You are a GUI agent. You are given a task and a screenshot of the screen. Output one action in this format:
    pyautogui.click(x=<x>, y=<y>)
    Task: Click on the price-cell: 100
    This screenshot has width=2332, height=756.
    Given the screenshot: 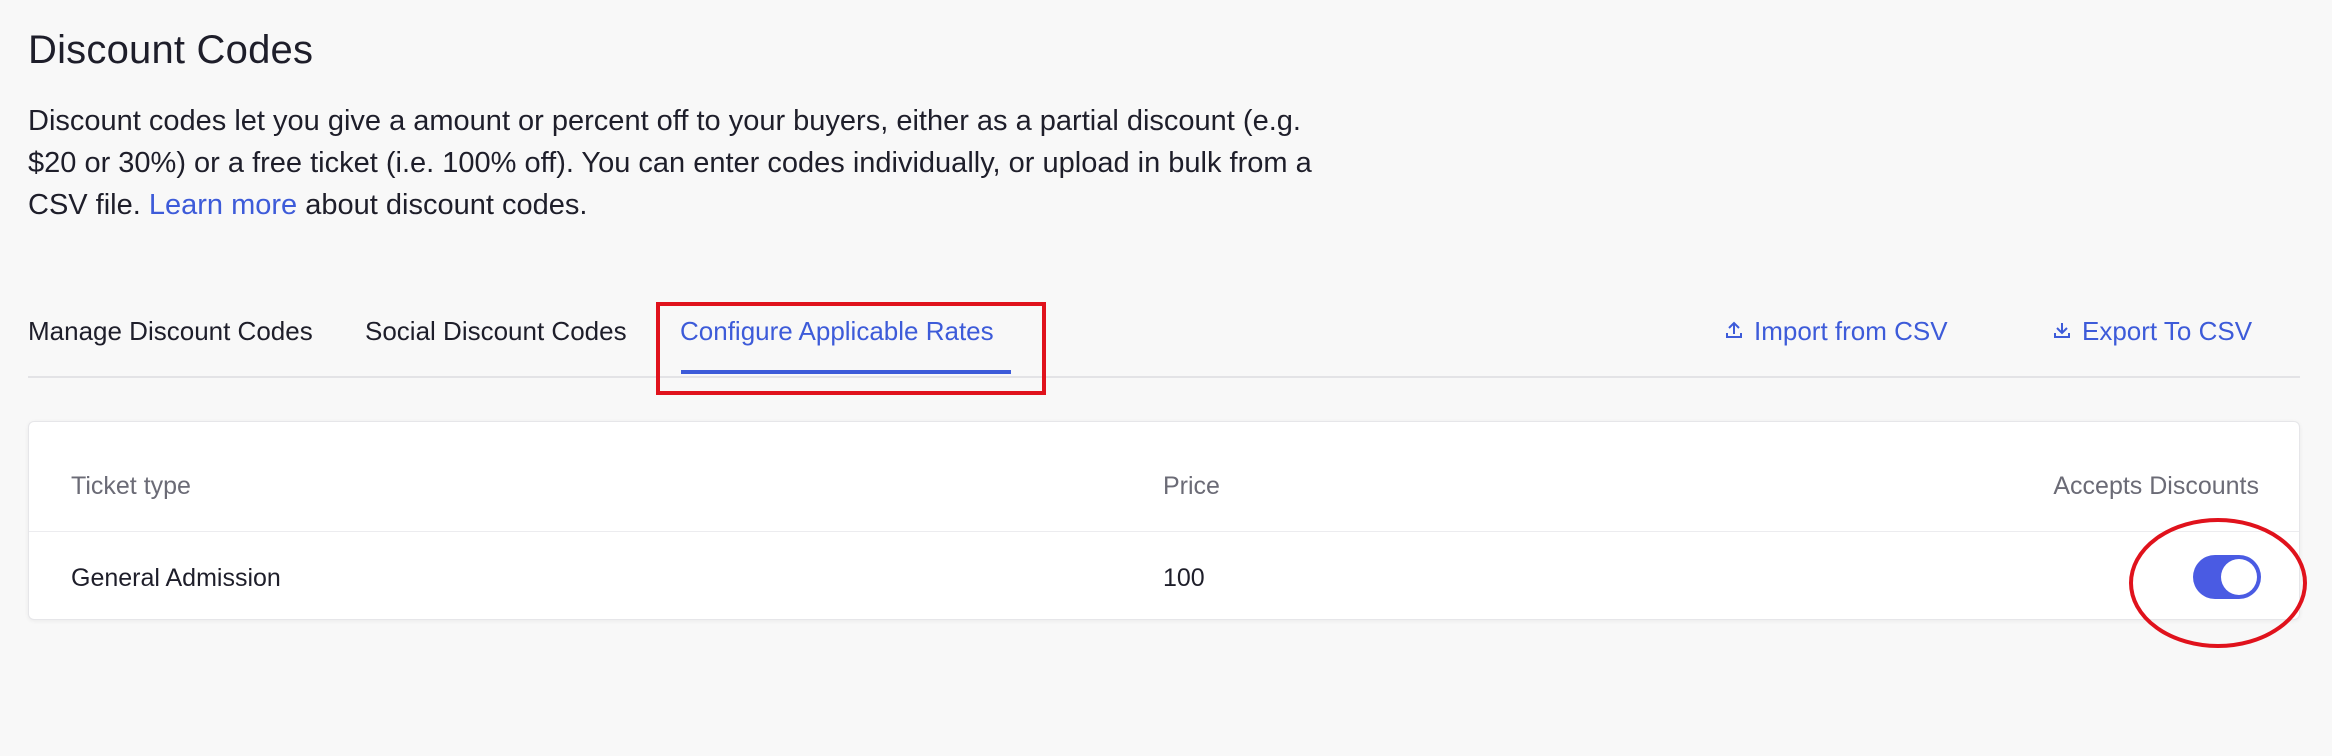 What is the action you would take?
    pyautogui.click(x=1184, y=578)
    